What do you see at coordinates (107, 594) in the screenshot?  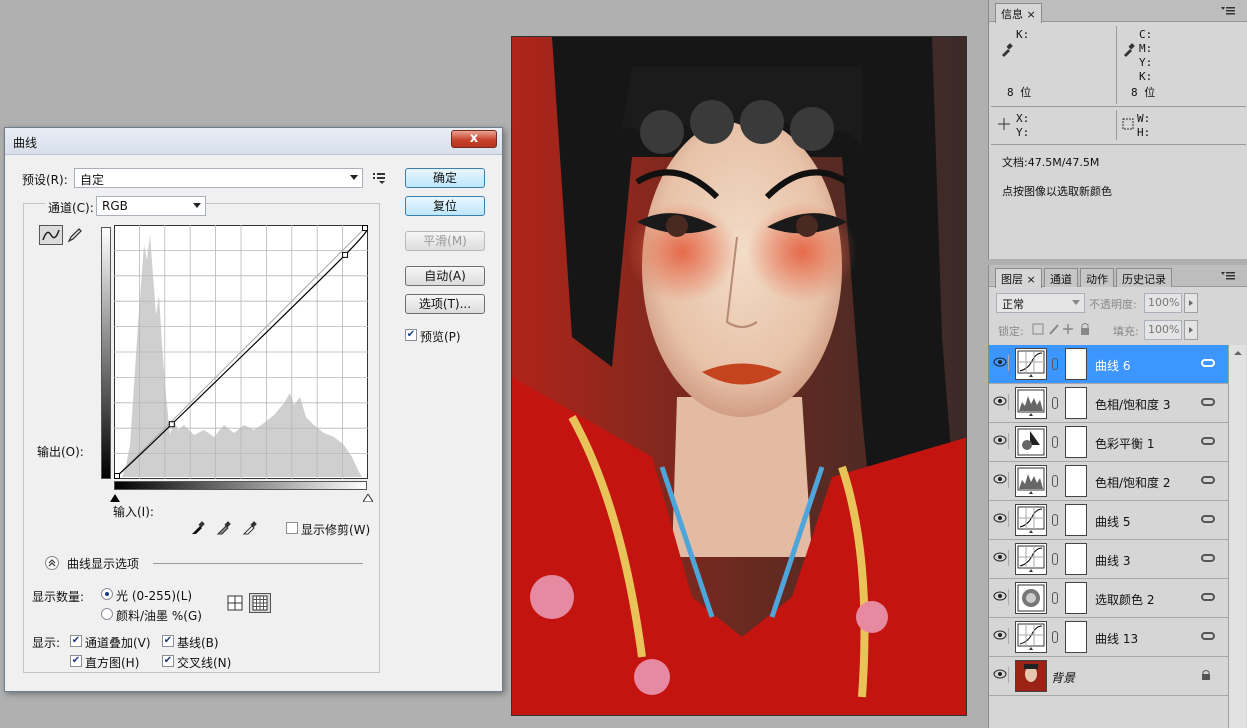 I see `light-radio` at bounding box center [107, 594].